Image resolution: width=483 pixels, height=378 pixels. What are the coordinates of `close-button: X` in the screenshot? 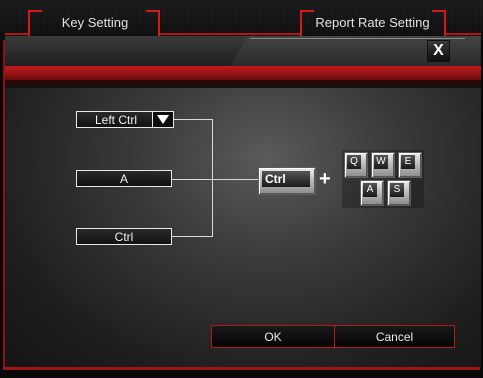 It's located at (438, 51).